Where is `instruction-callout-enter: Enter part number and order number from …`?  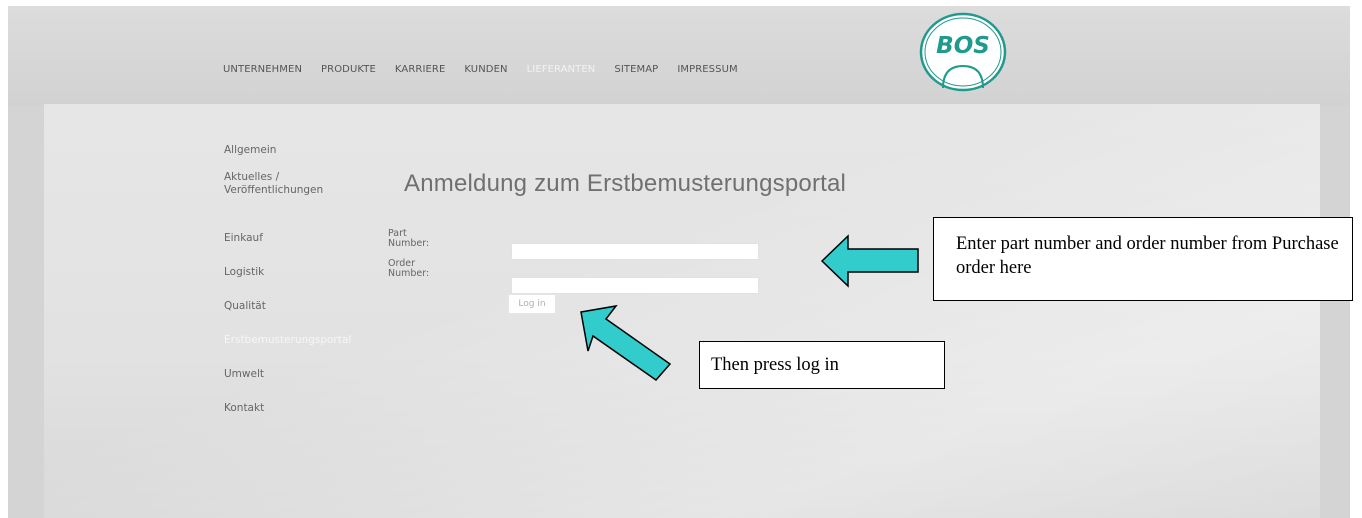
instruction-callout-enter: Enter part number and order number from … is located at coordinates (1143, 259).